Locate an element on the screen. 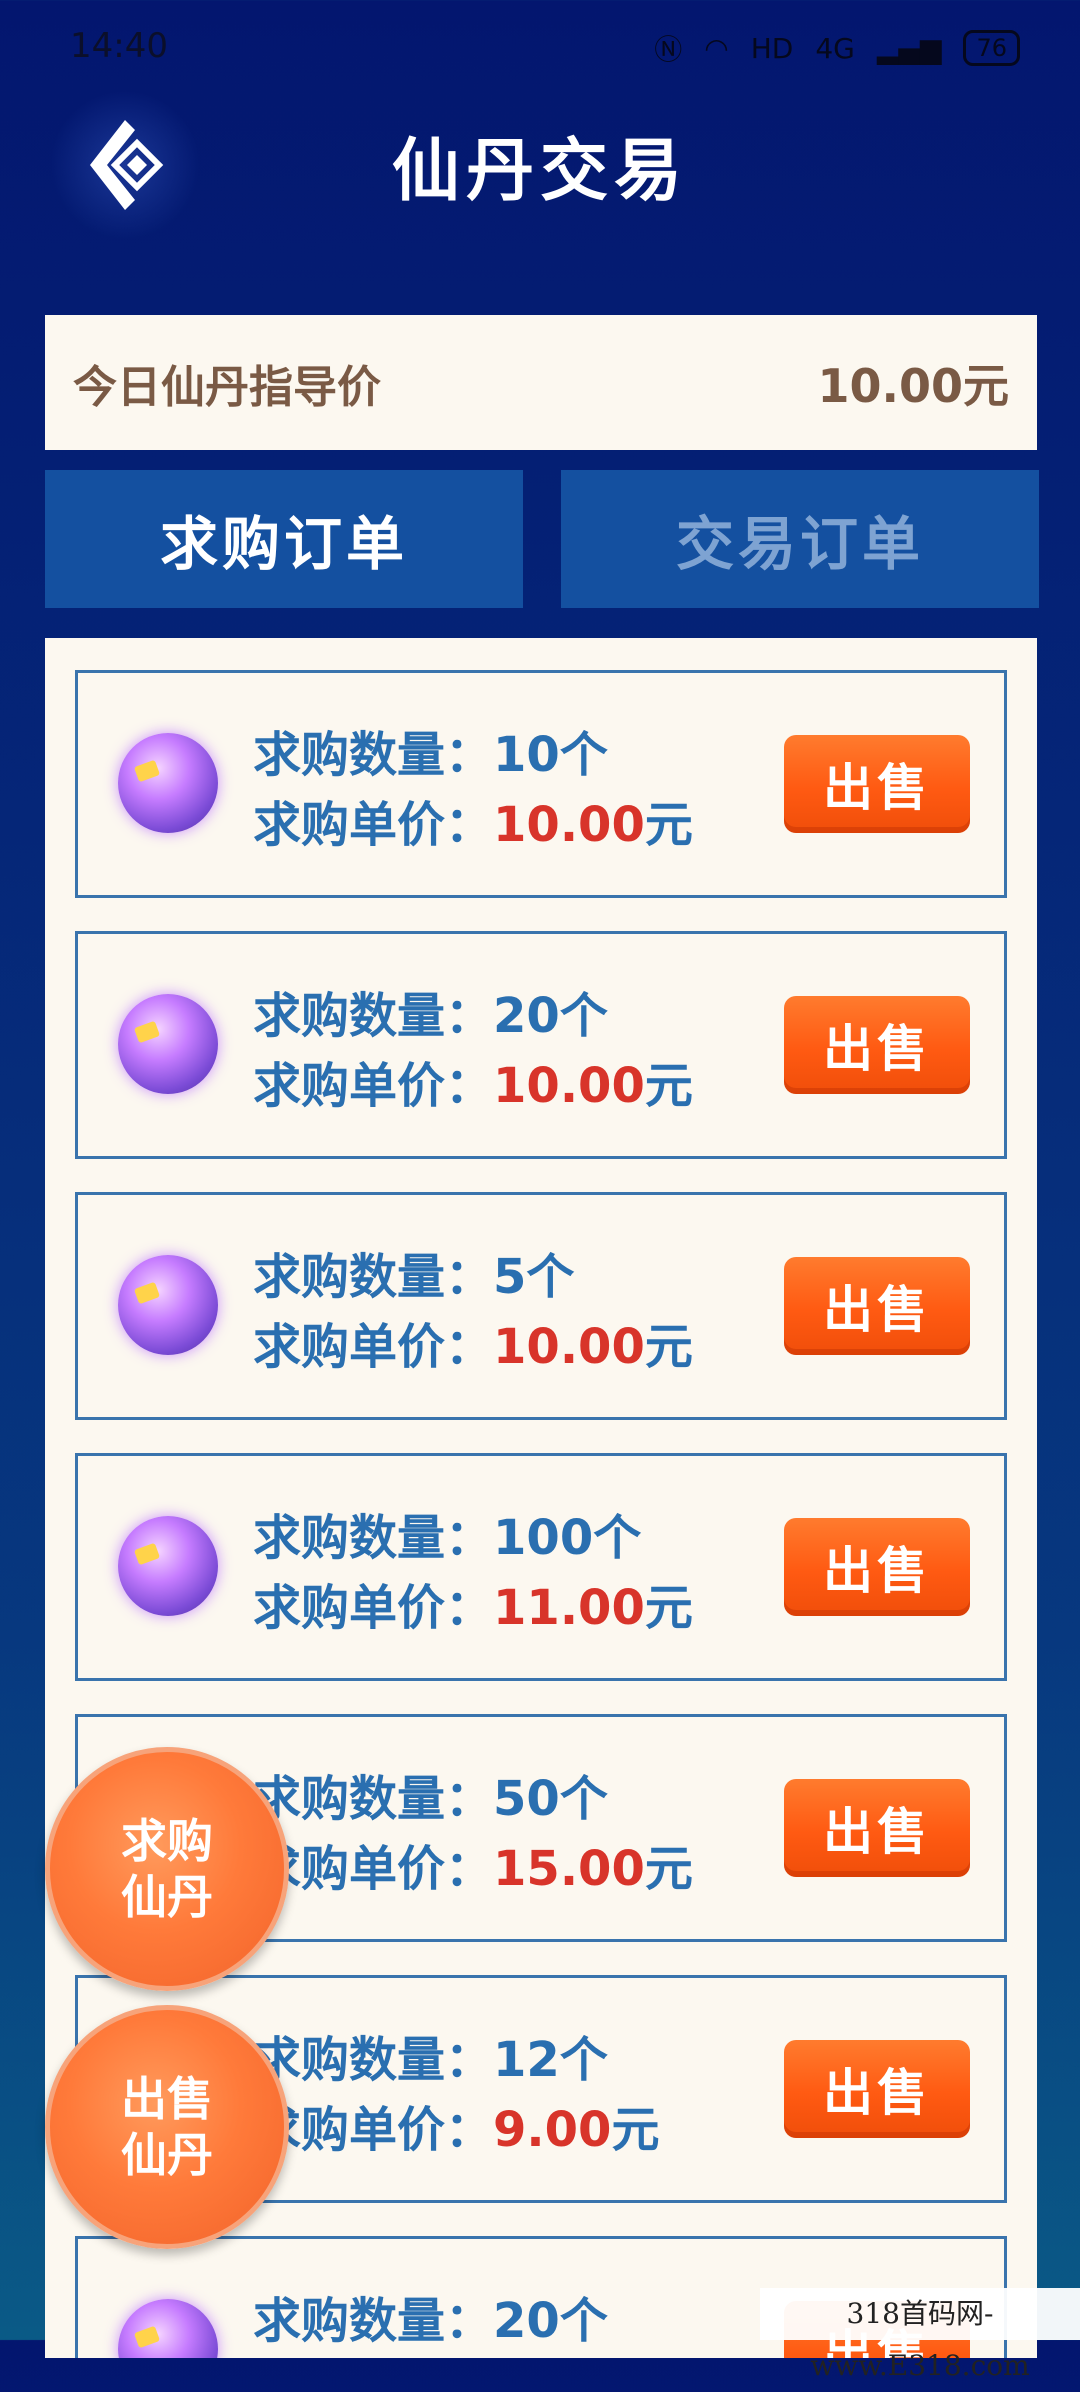  hd-icon: HD is located at coordinates (772, 48).